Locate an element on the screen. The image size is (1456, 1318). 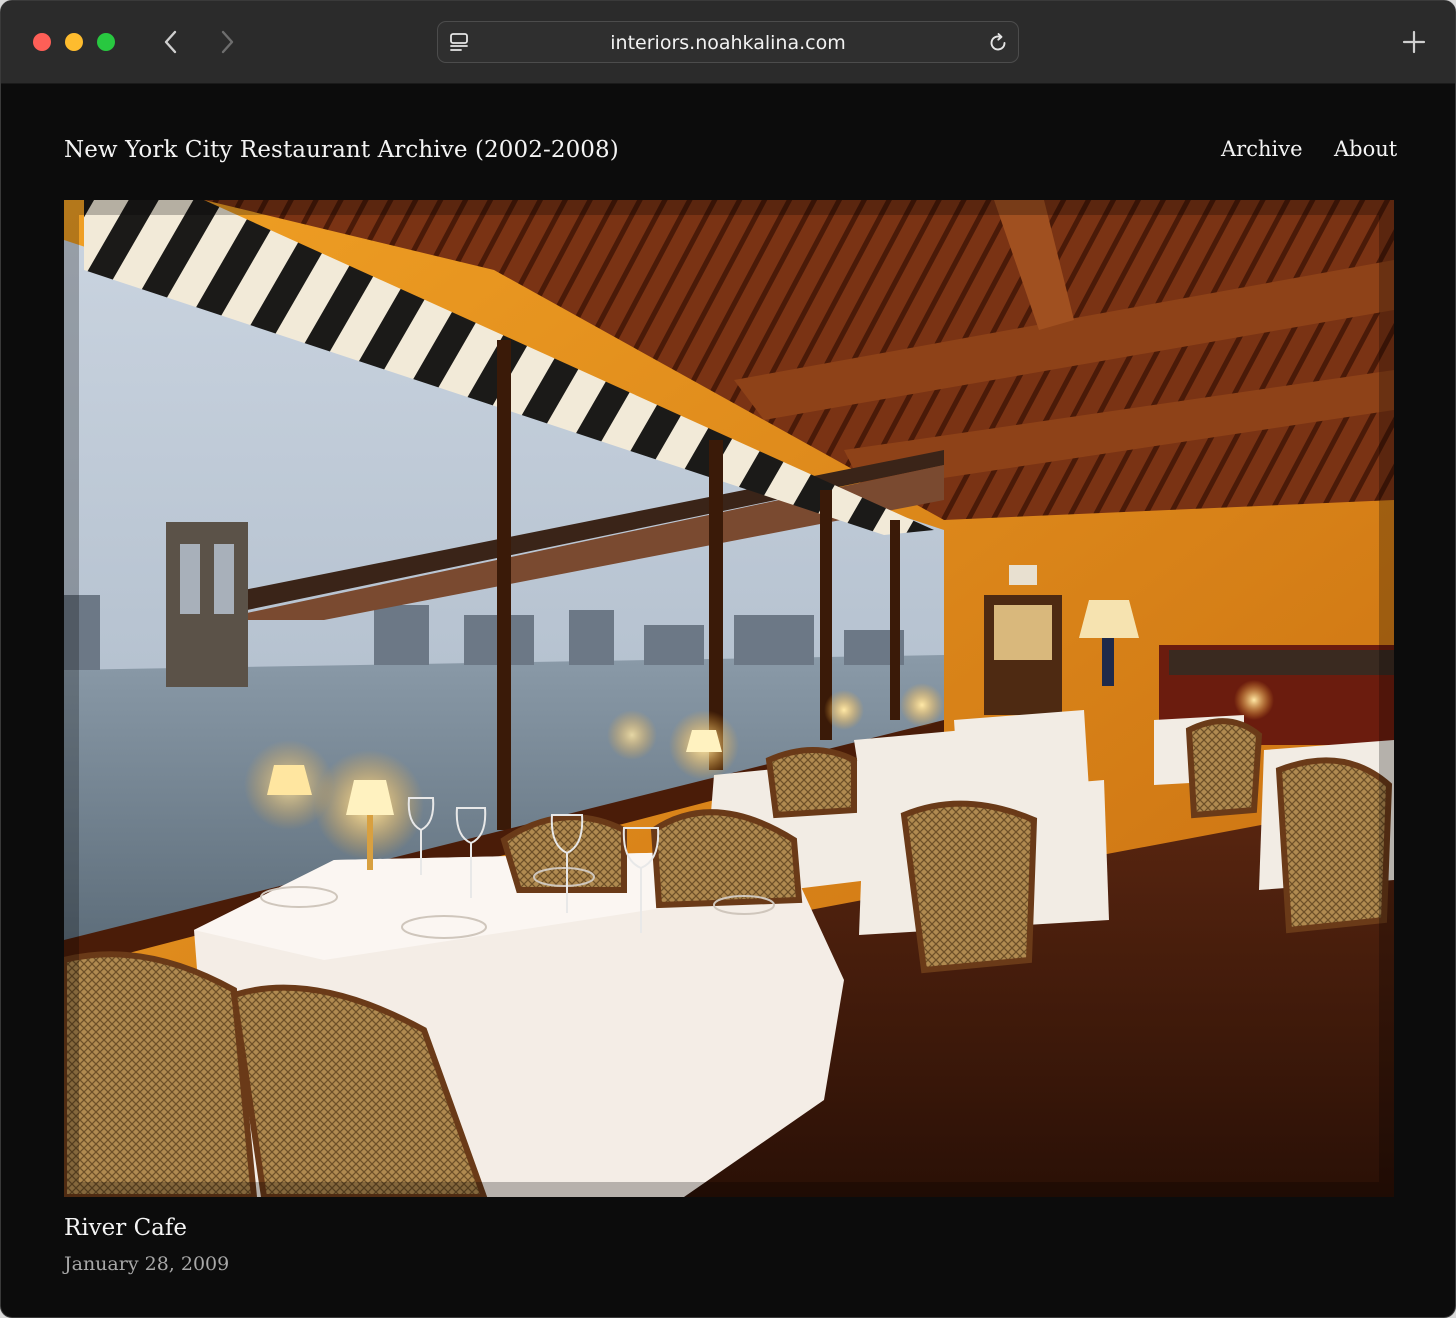
forward-icon is located at coordinates (227, 42).